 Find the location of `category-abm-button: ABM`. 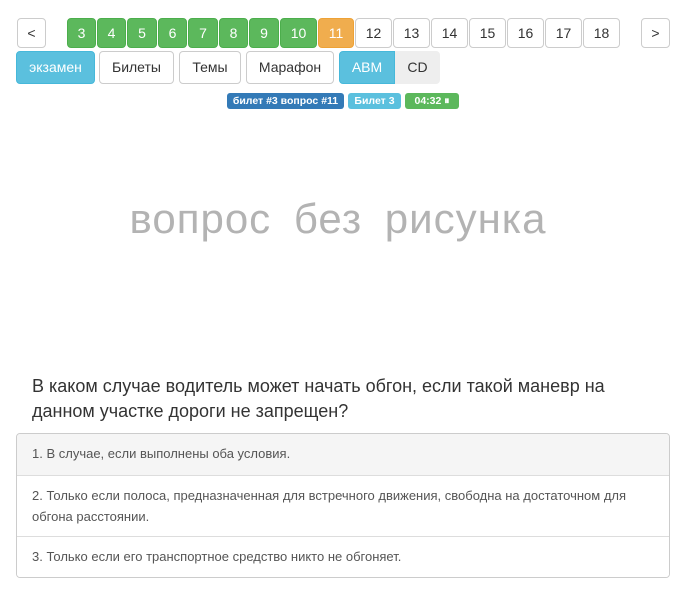

category-abm-button: ABM is located at coordinates (367, 67).